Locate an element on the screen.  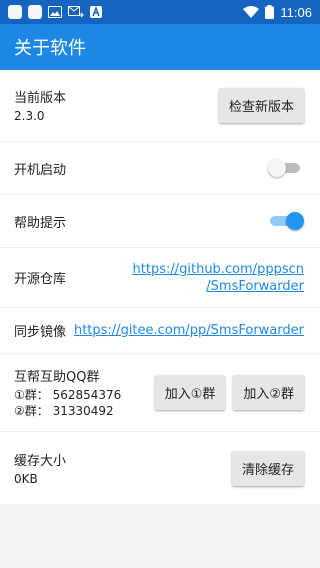
cache-label: 缓存大小 is located at coordinates (40, 461).